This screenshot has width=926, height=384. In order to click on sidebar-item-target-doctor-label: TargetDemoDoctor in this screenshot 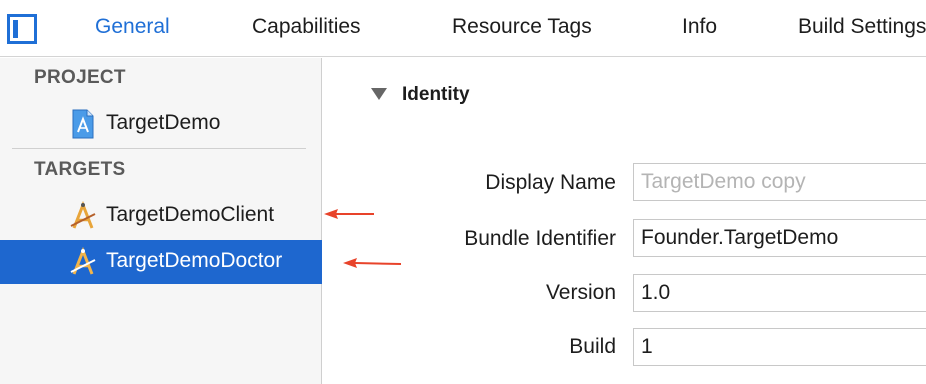, I will do `click(194, 260)`.